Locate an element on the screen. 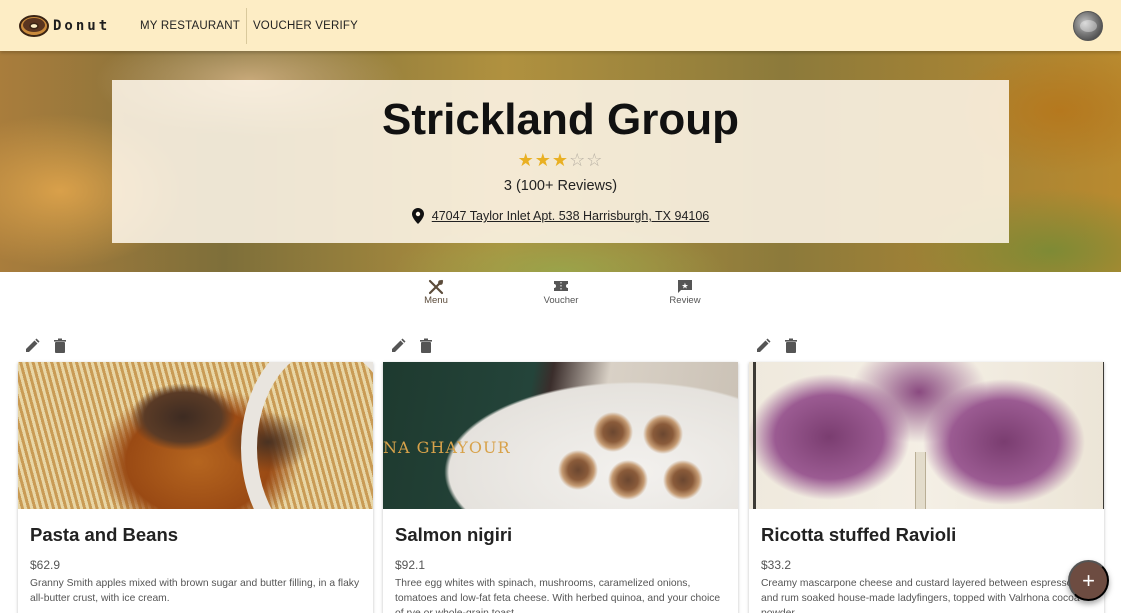 This screenshot has width=1121, height=613. rating-summary: 3 (100+ Reviews) is located at coordinates (560, 186).